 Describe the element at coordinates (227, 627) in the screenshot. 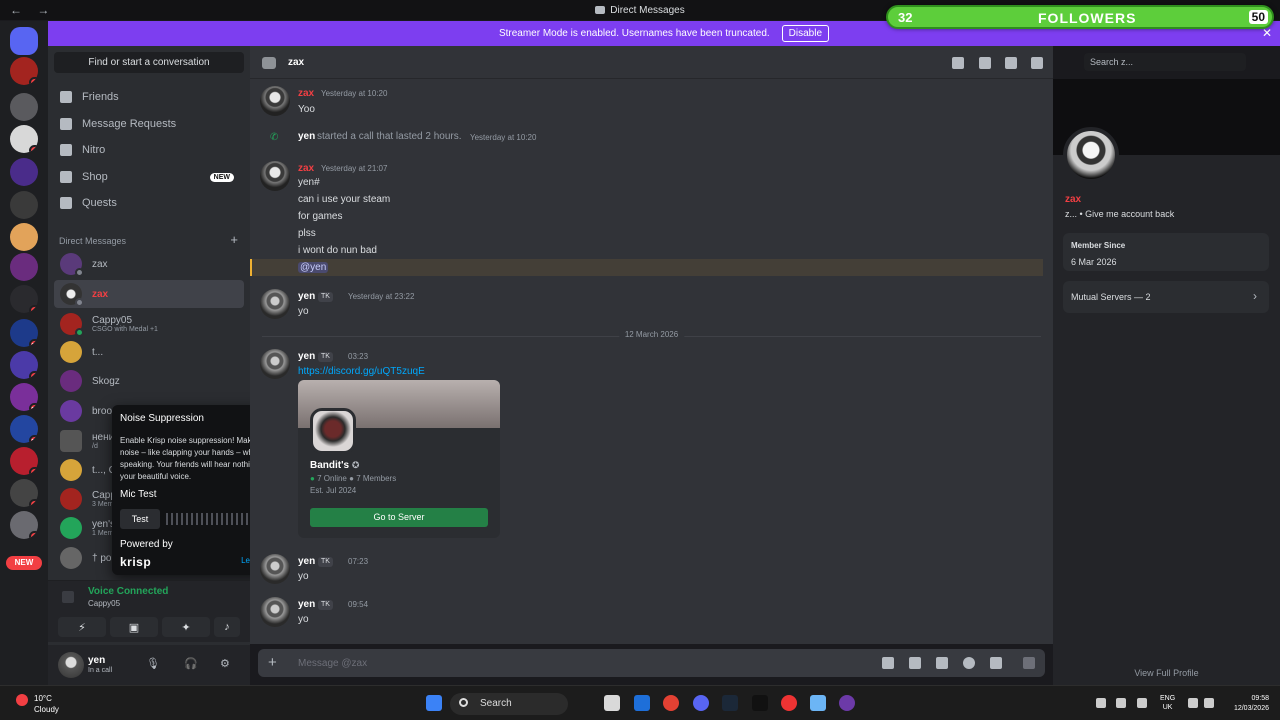

I see `soundboard-button: ♪` at that location.